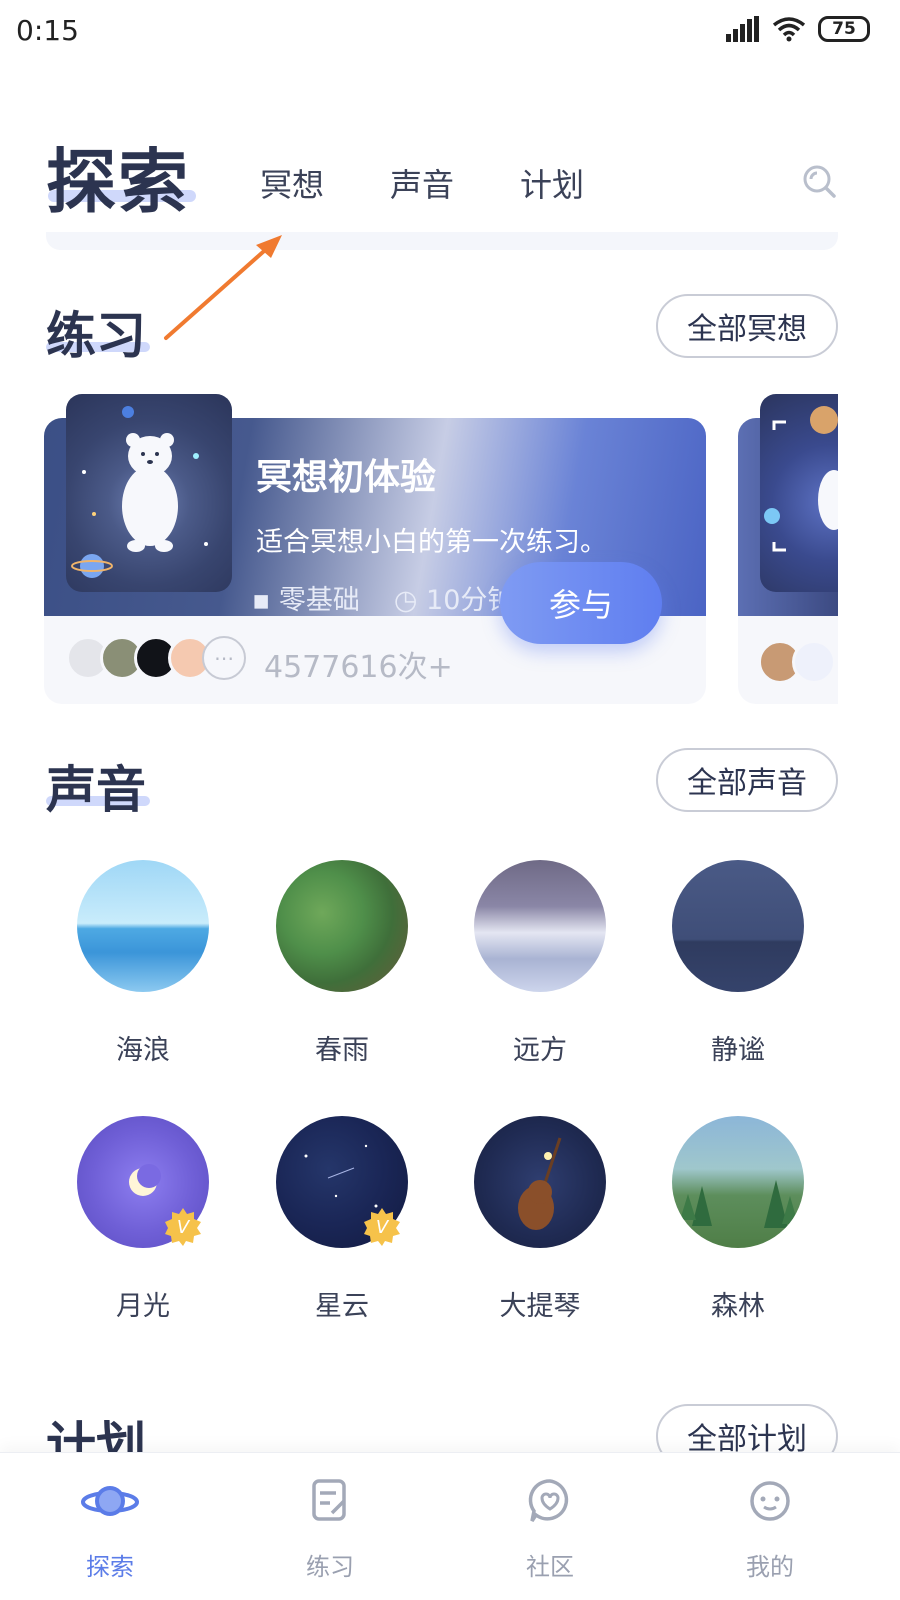  I want to click on page-title: 探索, so click(118, 182).